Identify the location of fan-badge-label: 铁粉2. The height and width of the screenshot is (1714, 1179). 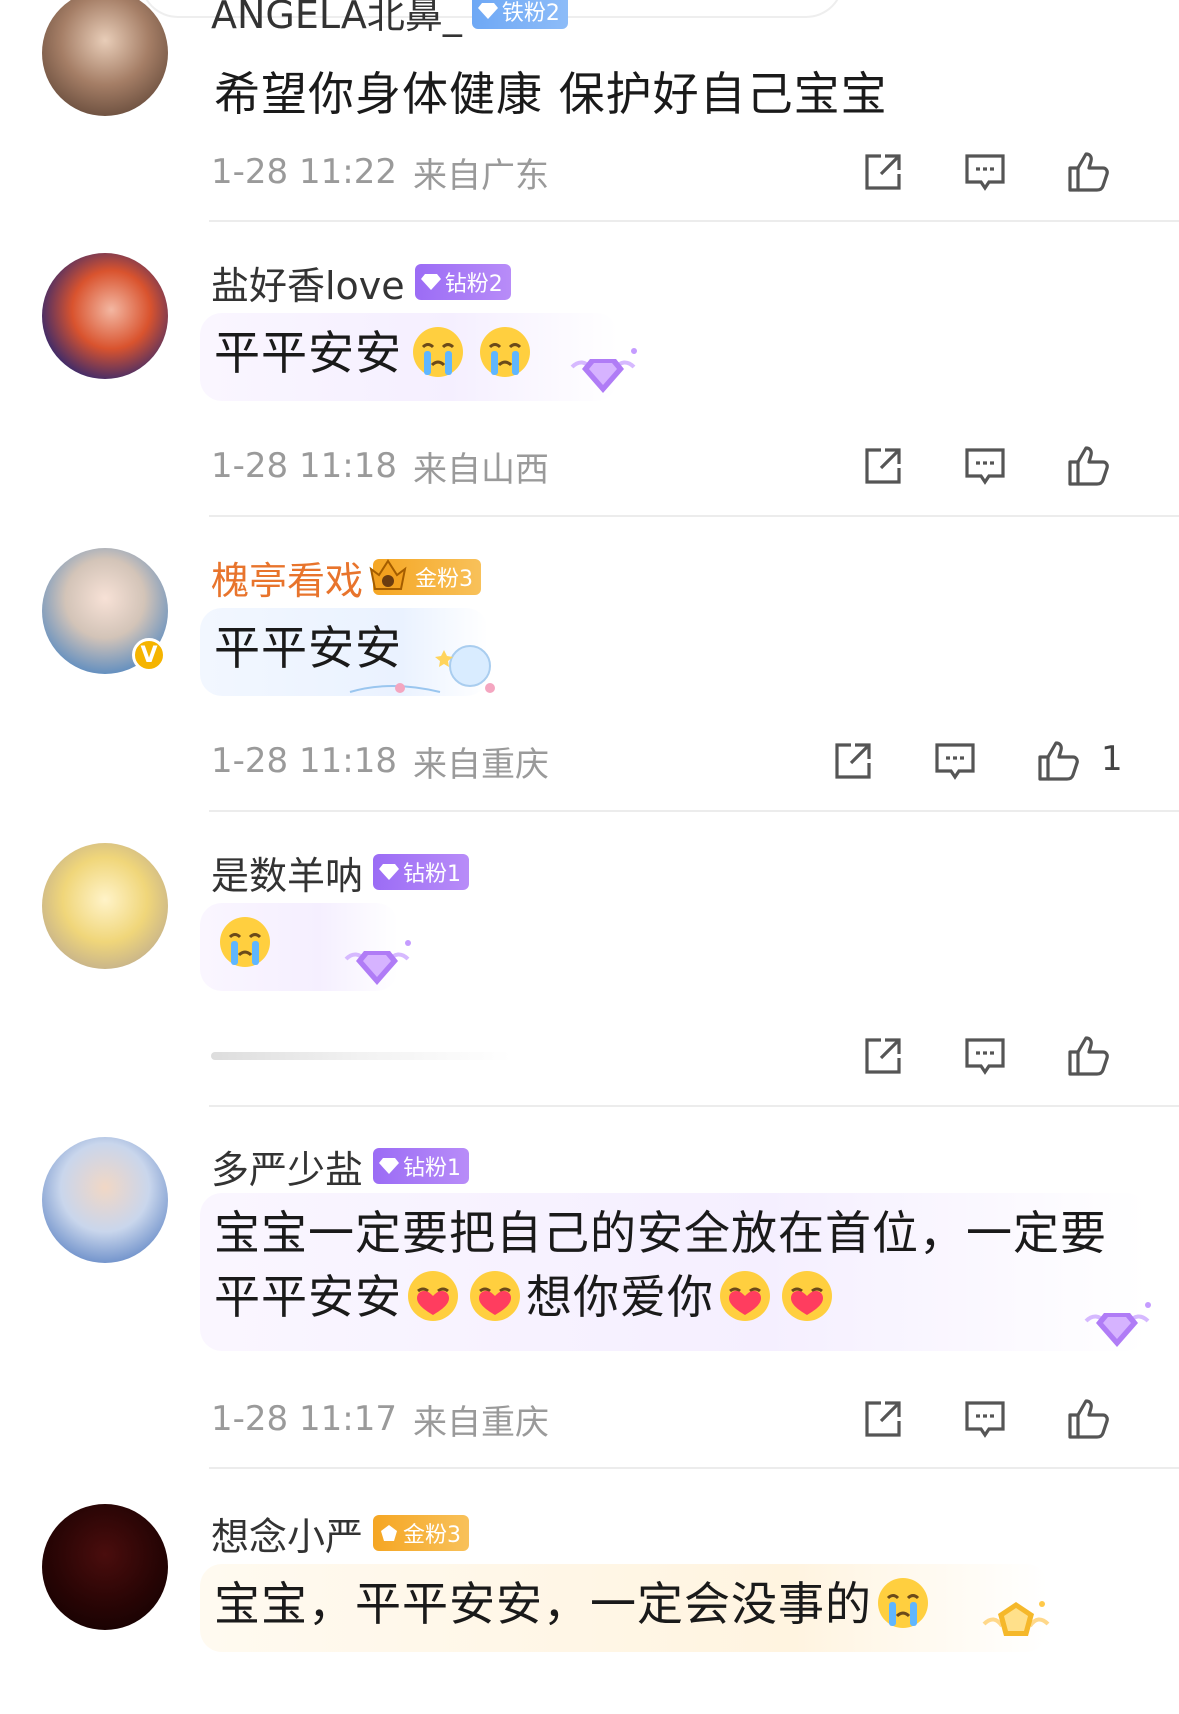
(530, 13).